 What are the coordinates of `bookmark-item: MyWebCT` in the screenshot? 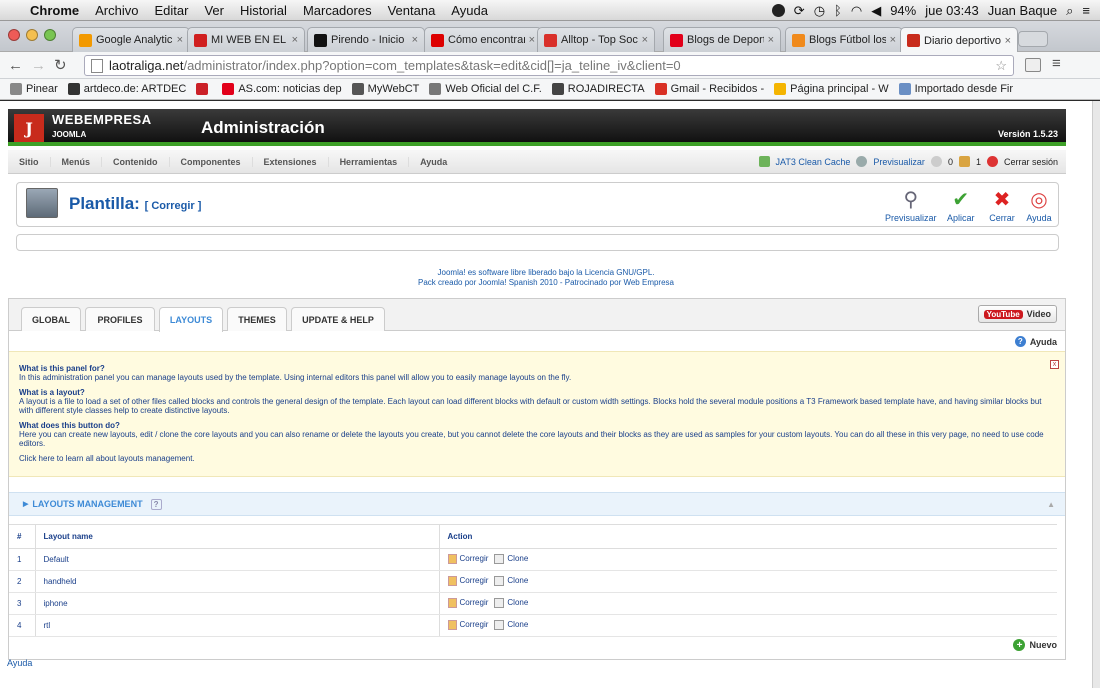 It's located at (385, 89).